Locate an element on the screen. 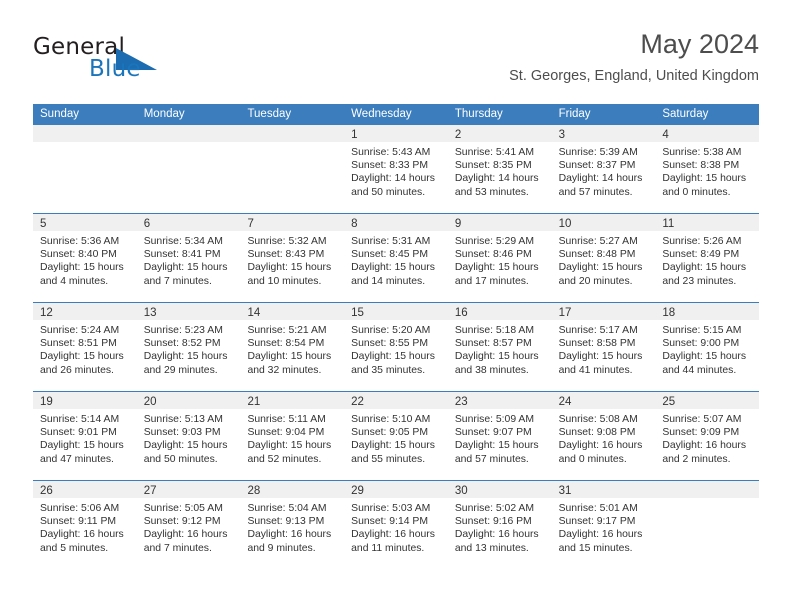 The image size is (792, 612). day-number-band: 25 is located at coordinates (707, 400).